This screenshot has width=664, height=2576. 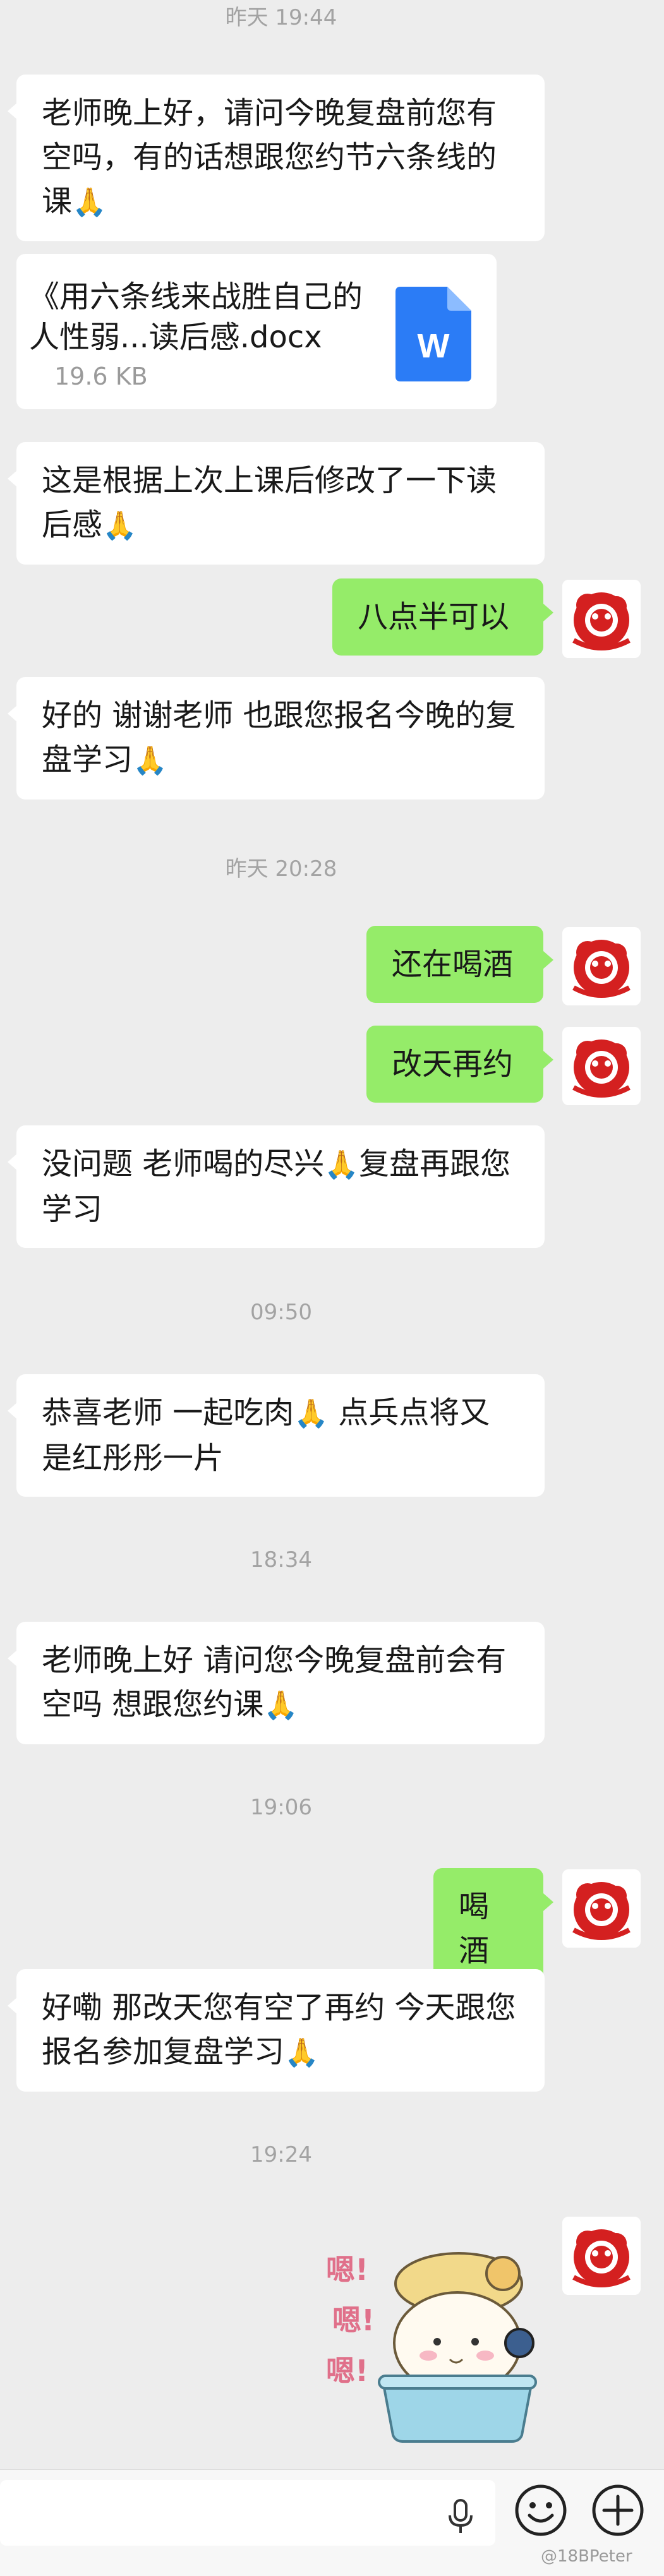 What do you see at coordinates (168, 1412) in the screenshot?
I see `message-text: 恭喜老师 一起吃肉` at bounding box center [168, 1412].